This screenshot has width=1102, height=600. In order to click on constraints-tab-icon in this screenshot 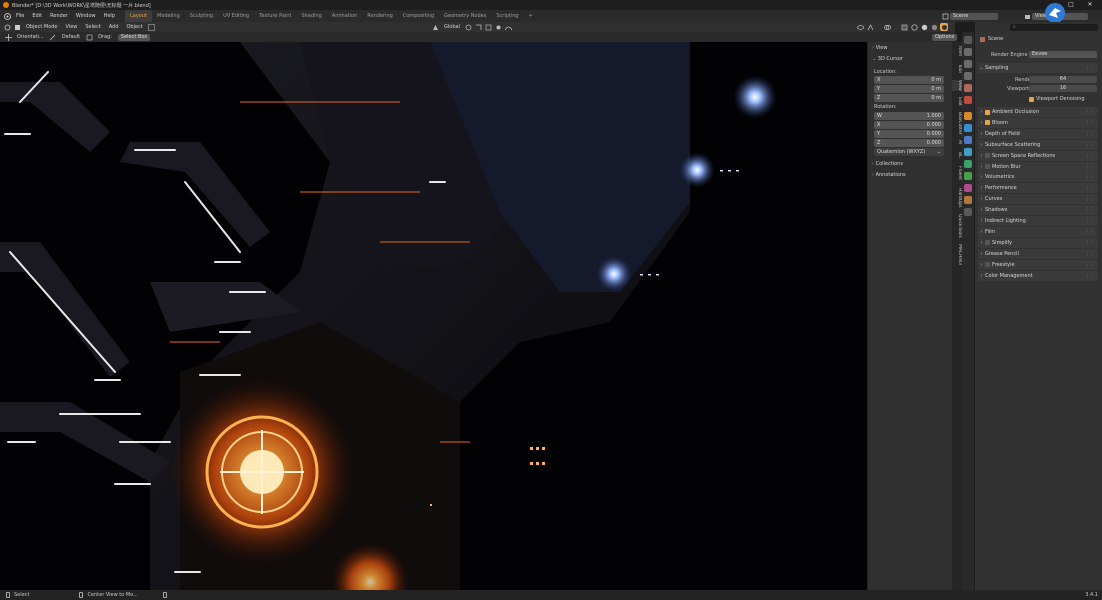, I will do `click(968, 164)`.